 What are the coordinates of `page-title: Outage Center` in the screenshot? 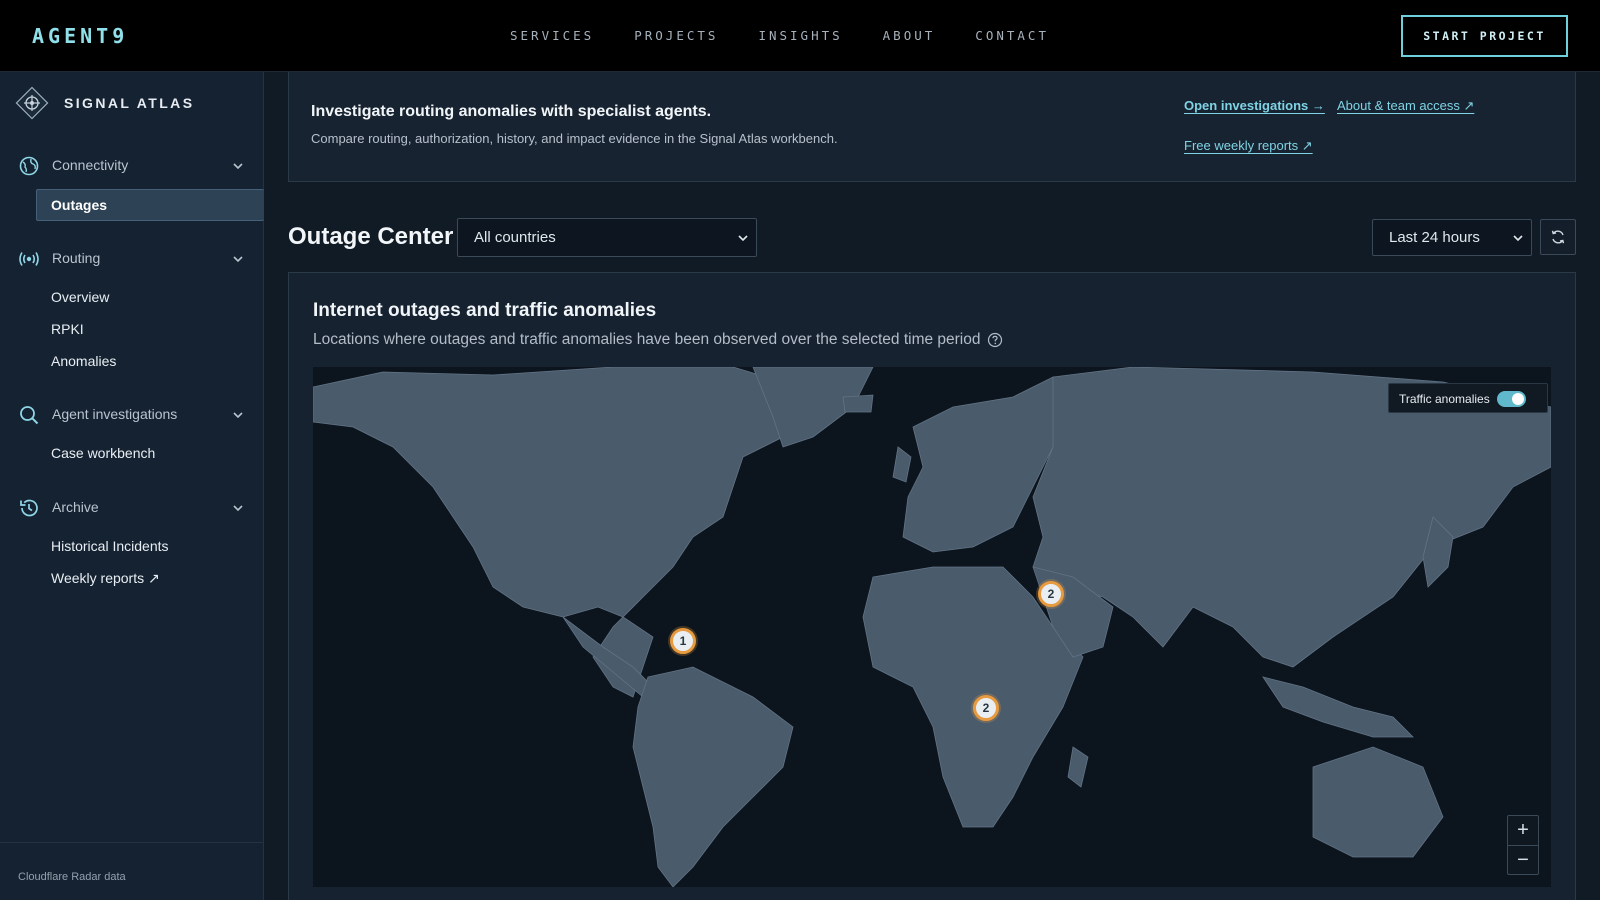 It's located at (371, 236).